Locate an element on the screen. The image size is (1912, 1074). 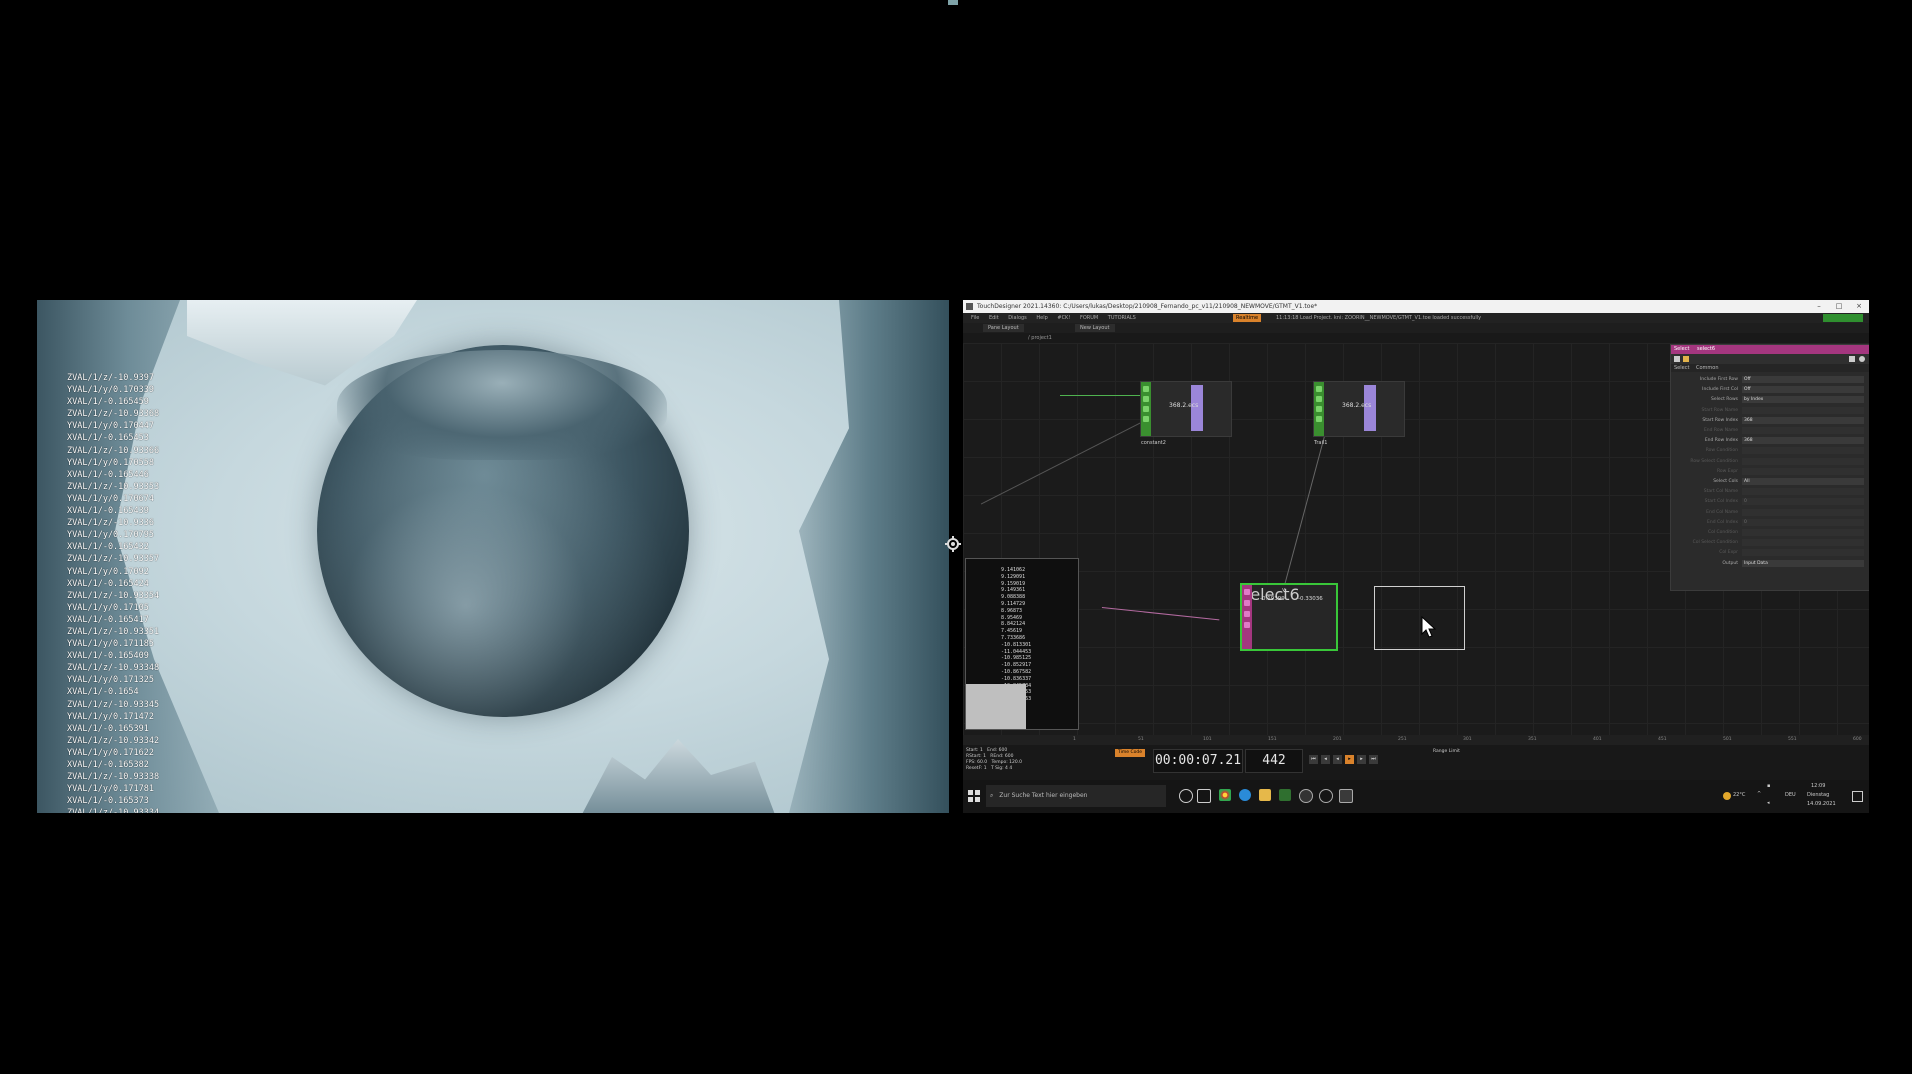
menu-edit: Edit is located at coordinates (994, 318).